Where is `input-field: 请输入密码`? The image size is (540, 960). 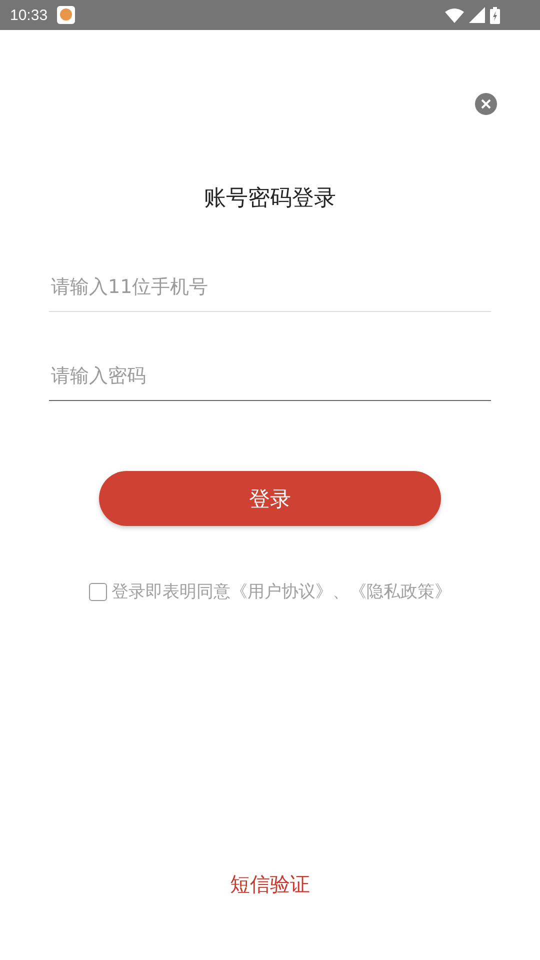 input-field: 请输入密码 is located at coordinates (270, 376).